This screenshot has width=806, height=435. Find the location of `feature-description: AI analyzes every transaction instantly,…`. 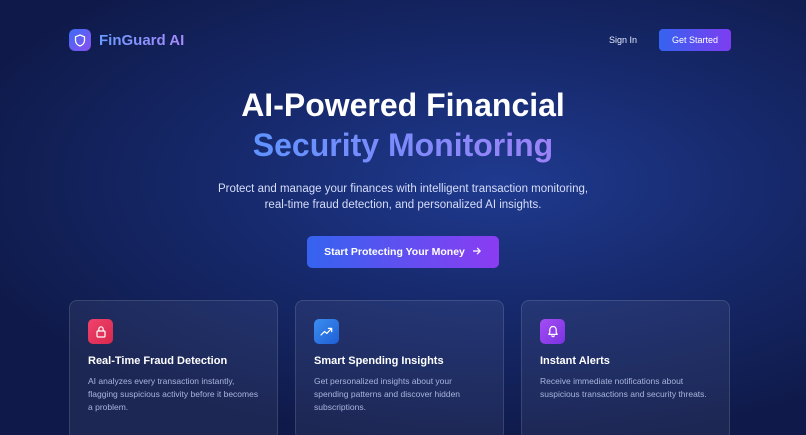

feature-description: AI analyzes every transaction instantly,… is located at coordinates (173, 394).